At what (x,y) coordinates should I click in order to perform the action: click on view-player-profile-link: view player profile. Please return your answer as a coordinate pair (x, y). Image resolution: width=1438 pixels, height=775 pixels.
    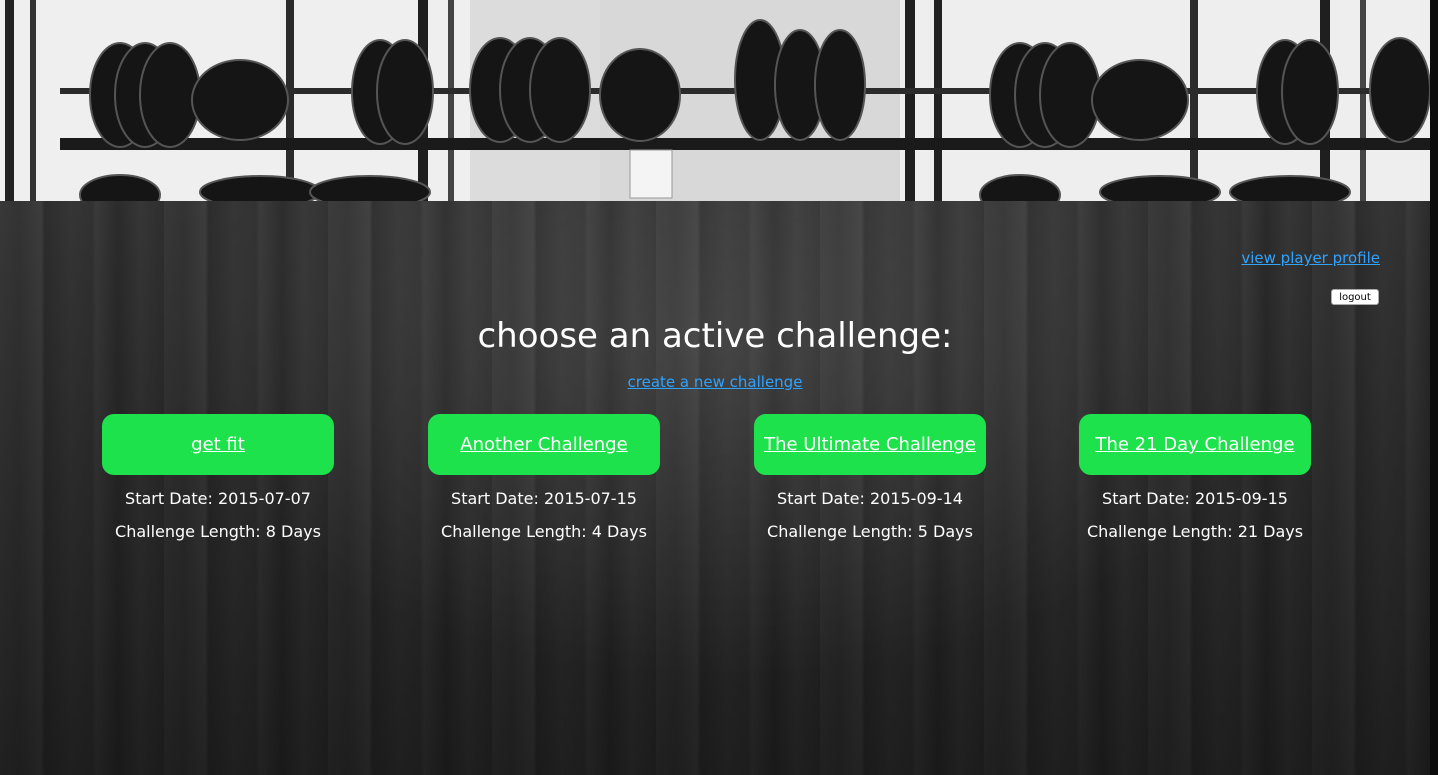
    Looking at the image, I should click on (1310, 258).